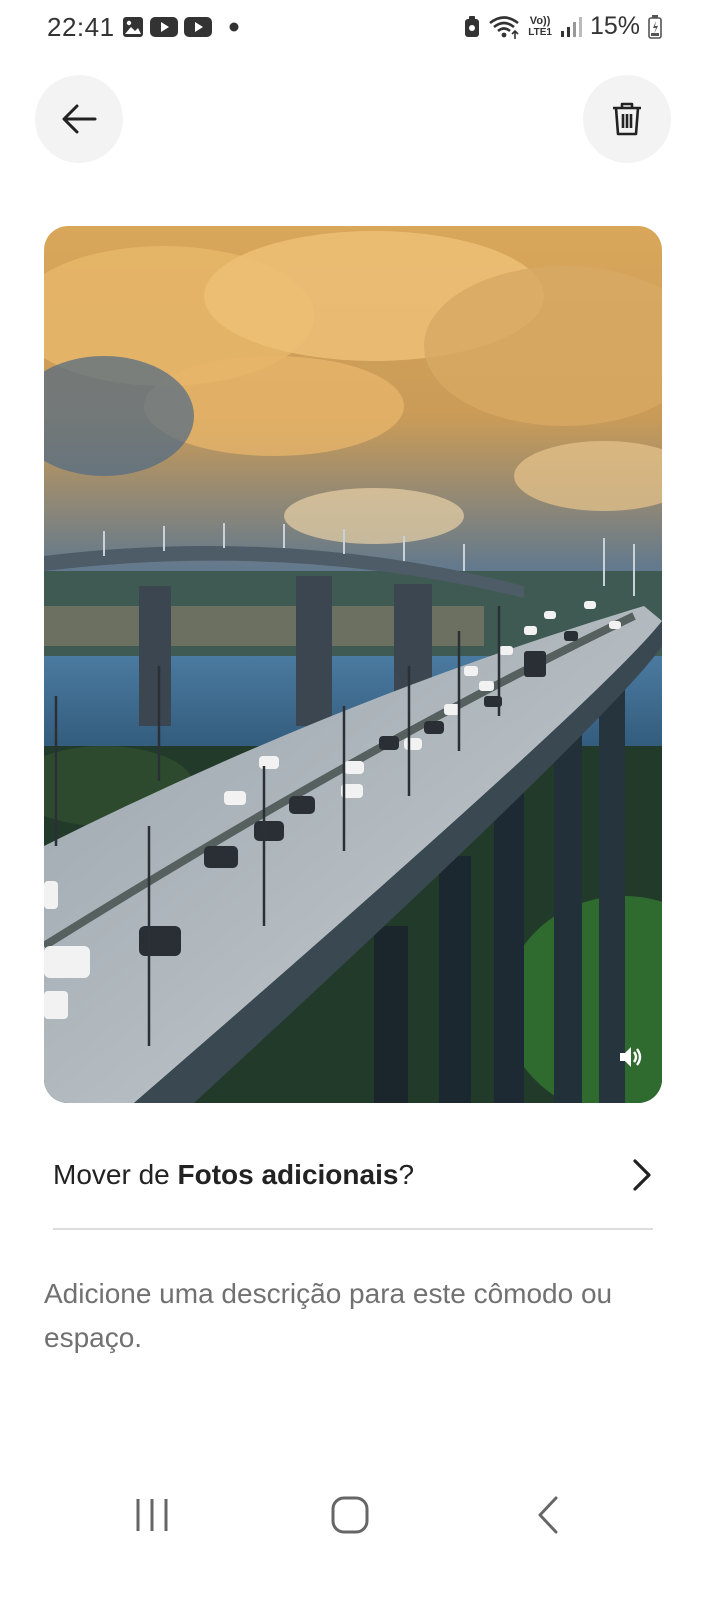 The image size is (720, 1600). Describe the element at coordinates (353, 1229) in the screenshot. I see `divider` at that location.